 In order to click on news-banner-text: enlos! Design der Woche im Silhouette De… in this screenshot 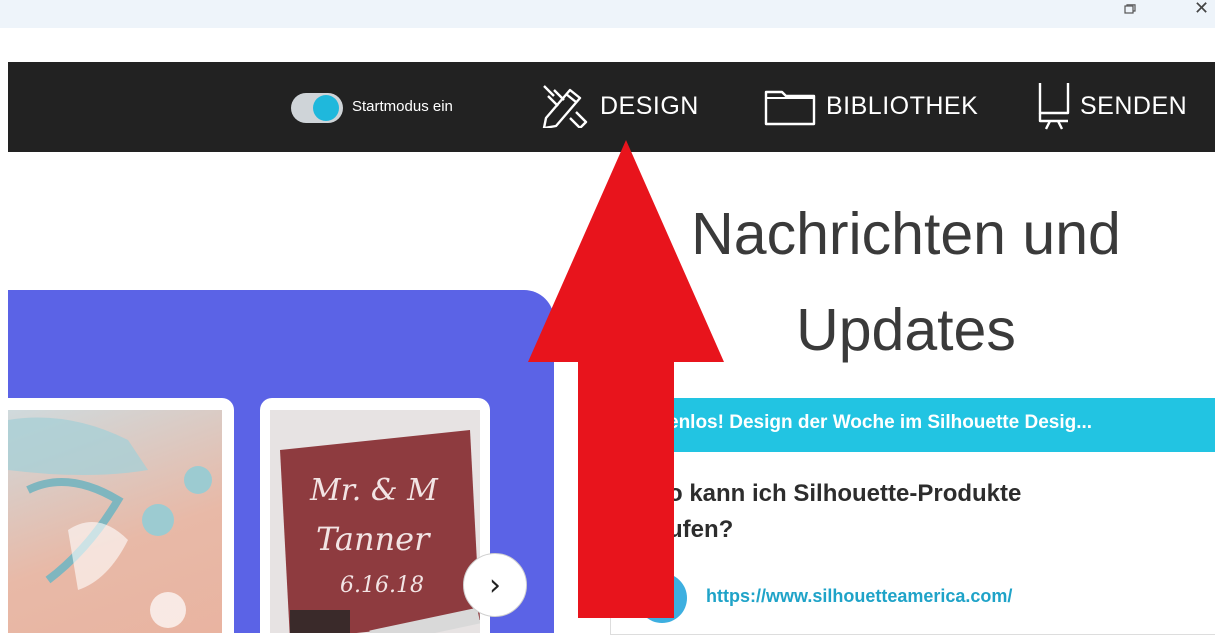, I will do `click(880, 422)`.